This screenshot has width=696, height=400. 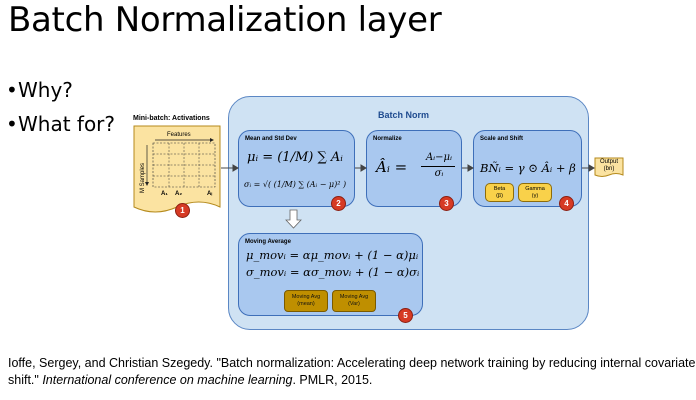 I want to click on features-label: Features, so click(x=179, y=135).